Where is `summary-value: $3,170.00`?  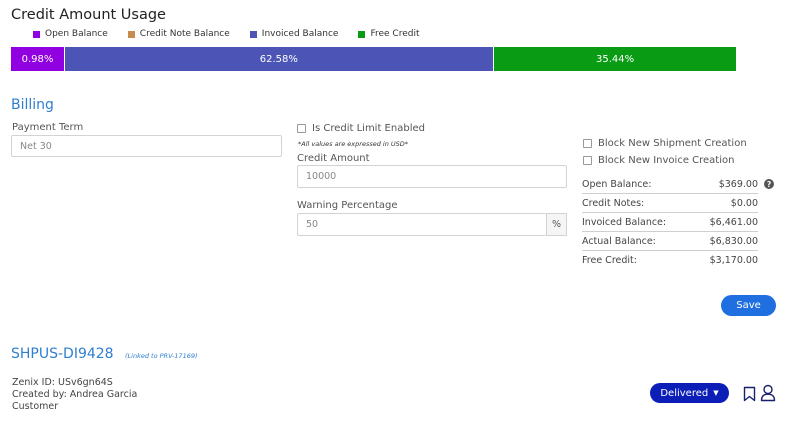
summary-value: $3,170.00 is located at coordinates (733, 260).